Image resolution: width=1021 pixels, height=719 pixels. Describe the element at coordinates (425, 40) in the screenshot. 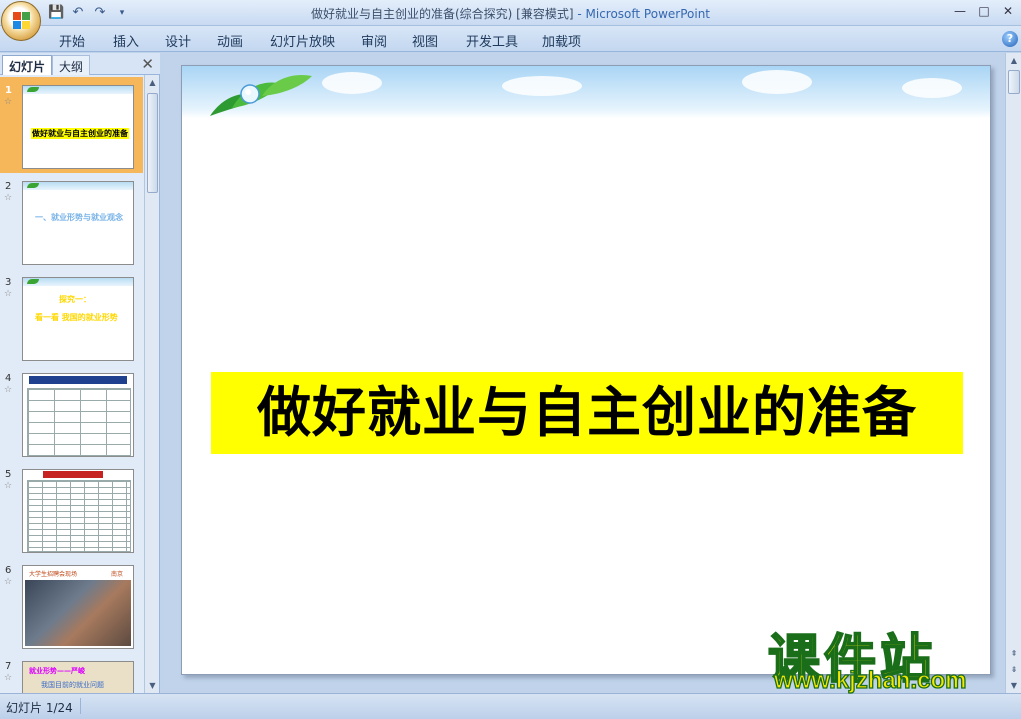

I see `tab-view: 视图` at that location.